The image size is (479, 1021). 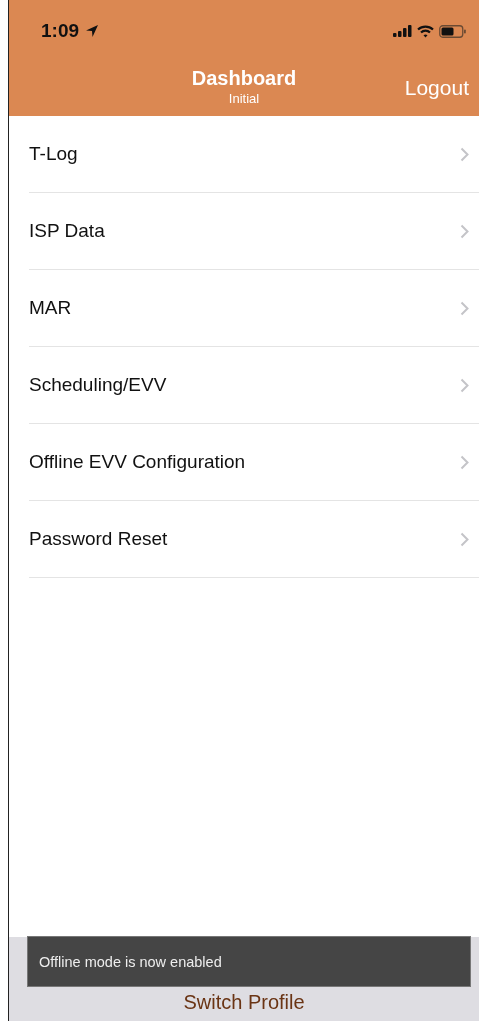 I want to click on menu-item: ISP Data, so click(x=254, y=231).